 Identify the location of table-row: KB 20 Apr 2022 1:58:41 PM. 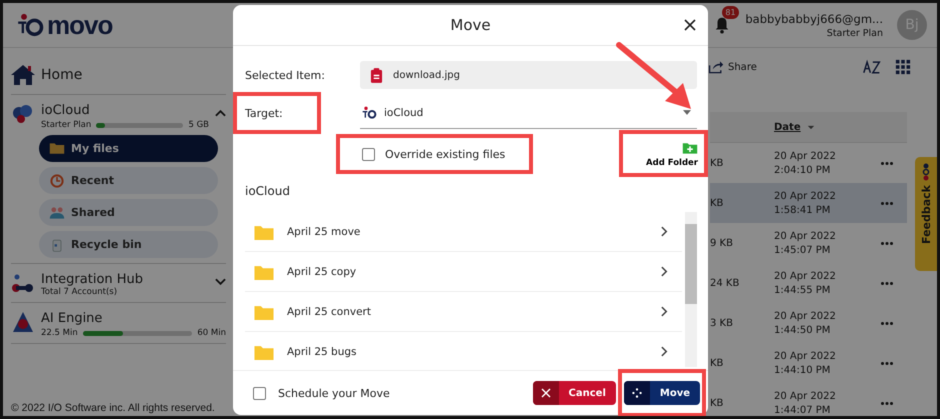
(808, 203).